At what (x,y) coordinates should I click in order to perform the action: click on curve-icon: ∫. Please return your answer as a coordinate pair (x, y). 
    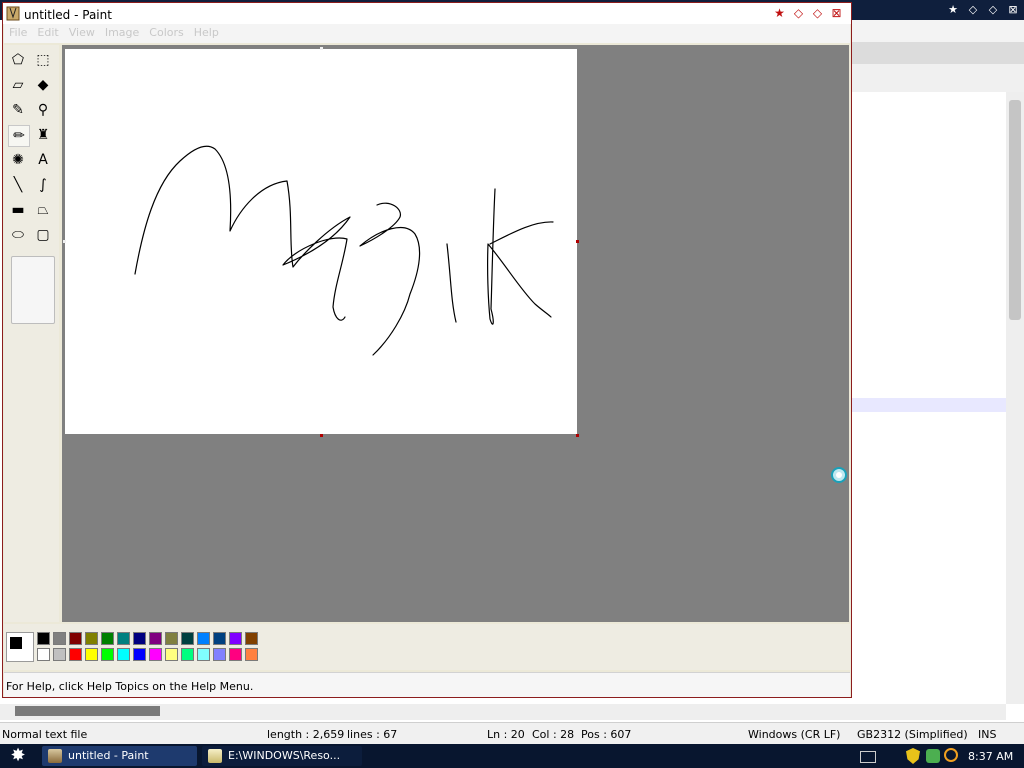
    Looking at the image, I should click on (43, 185).